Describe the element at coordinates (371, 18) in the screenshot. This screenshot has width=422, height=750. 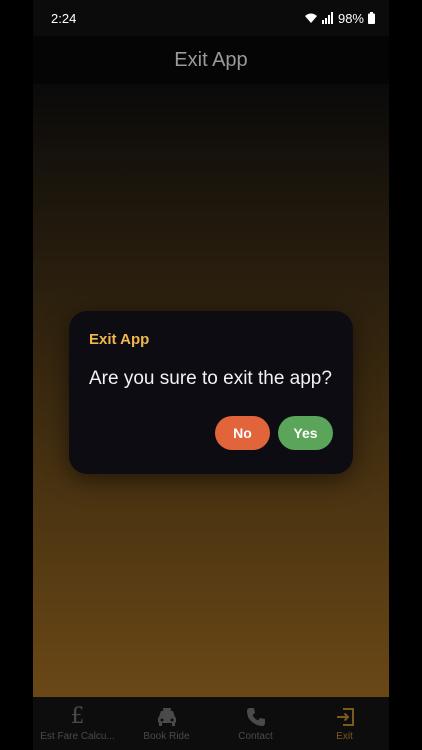
I see `battery-icon` at that location.